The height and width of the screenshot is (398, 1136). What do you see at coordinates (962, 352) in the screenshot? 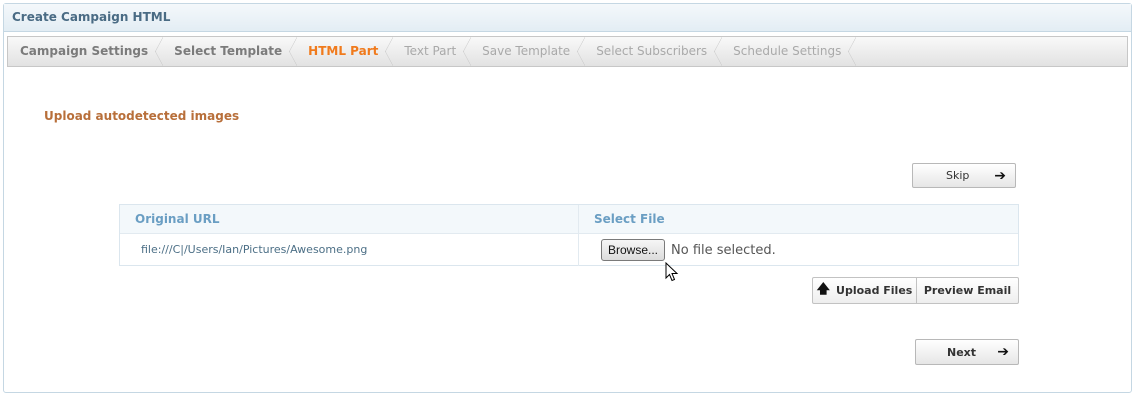
I see `next-button-label: Next` at bounding box center [962, 352].